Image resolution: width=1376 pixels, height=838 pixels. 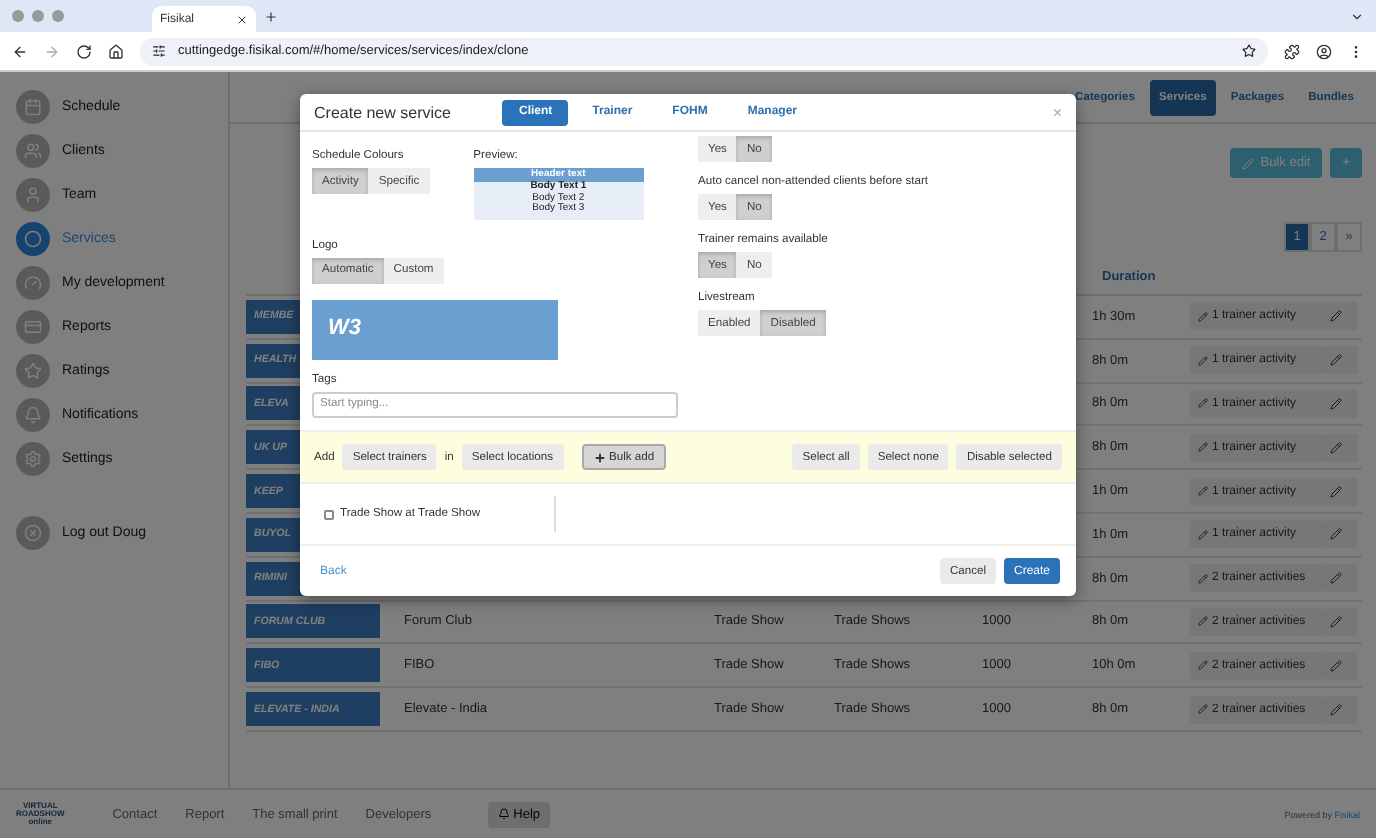 I want to click on forward-icon, so click(x=52, y=51).